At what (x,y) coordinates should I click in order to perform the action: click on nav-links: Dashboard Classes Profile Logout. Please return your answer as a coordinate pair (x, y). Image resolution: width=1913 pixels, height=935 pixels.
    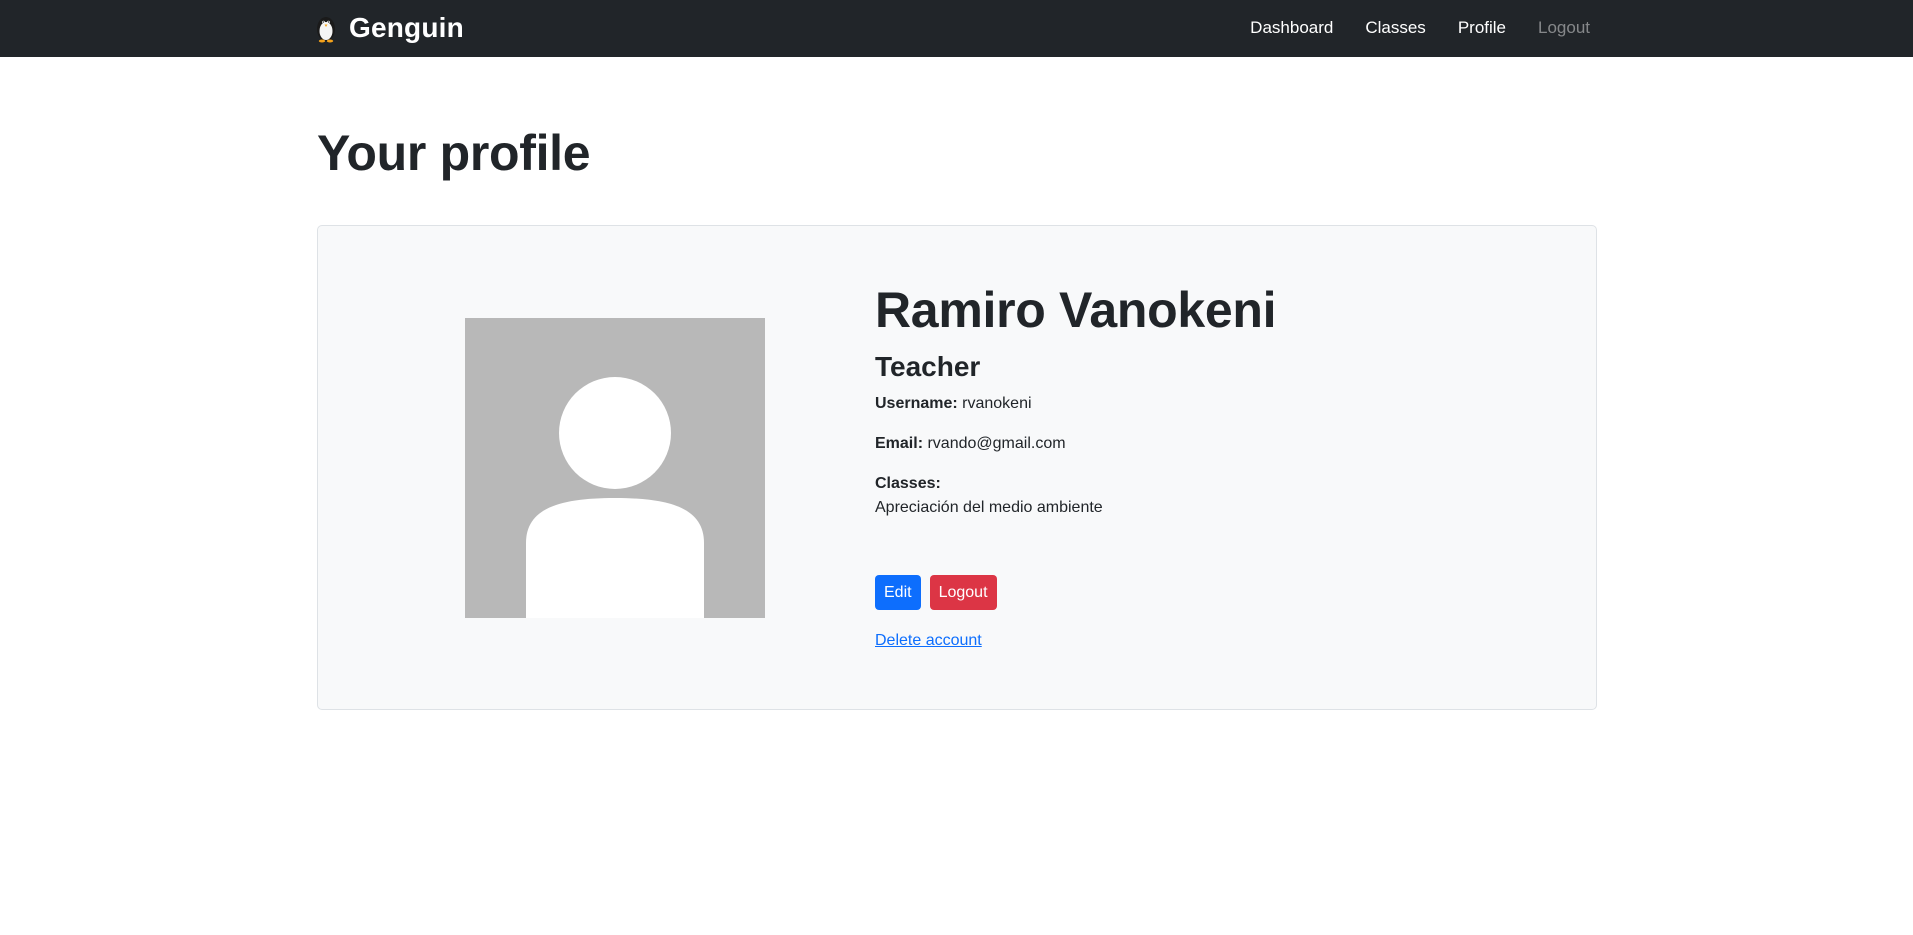
    Looking at the image, I should click on (1404, 28).